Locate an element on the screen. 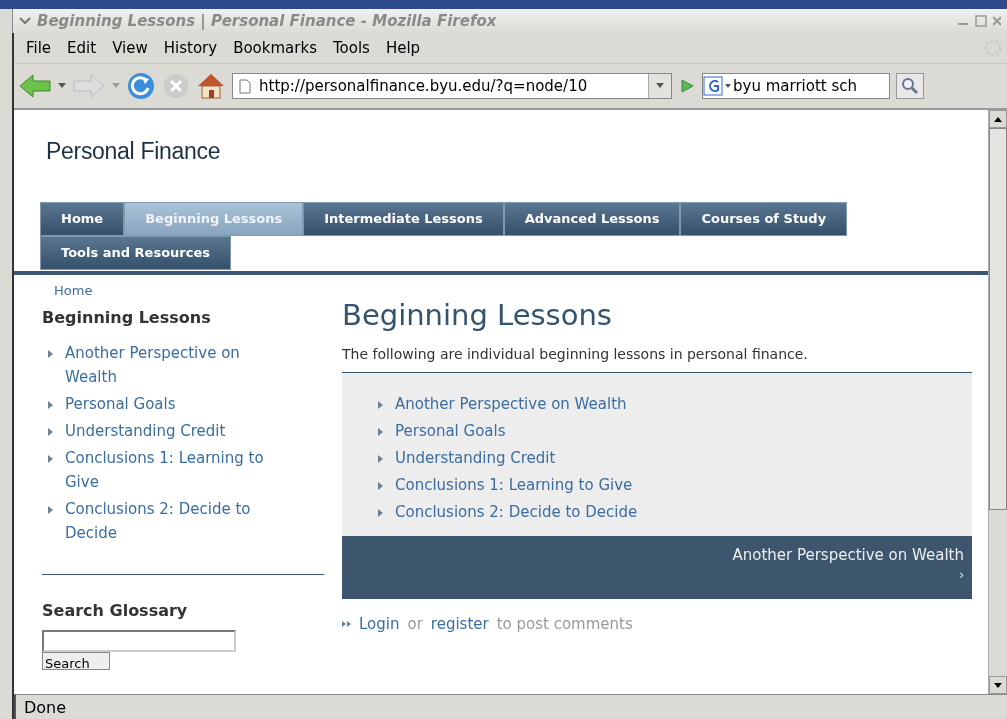 This screenshot has height=719, width=1007. sidebar-link: Conclusions 1: Learning to Give is located at coordinates (172, 470).